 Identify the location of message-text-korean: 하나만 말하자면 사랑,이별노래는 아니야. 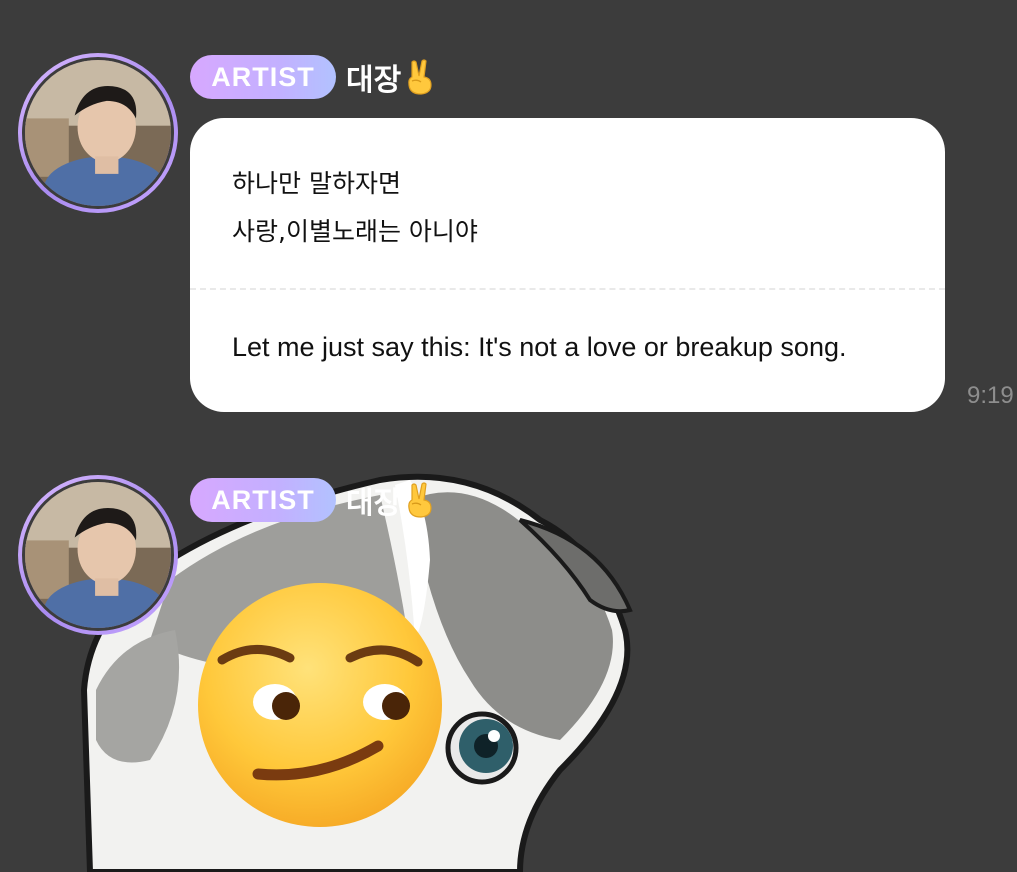
(355, 208).